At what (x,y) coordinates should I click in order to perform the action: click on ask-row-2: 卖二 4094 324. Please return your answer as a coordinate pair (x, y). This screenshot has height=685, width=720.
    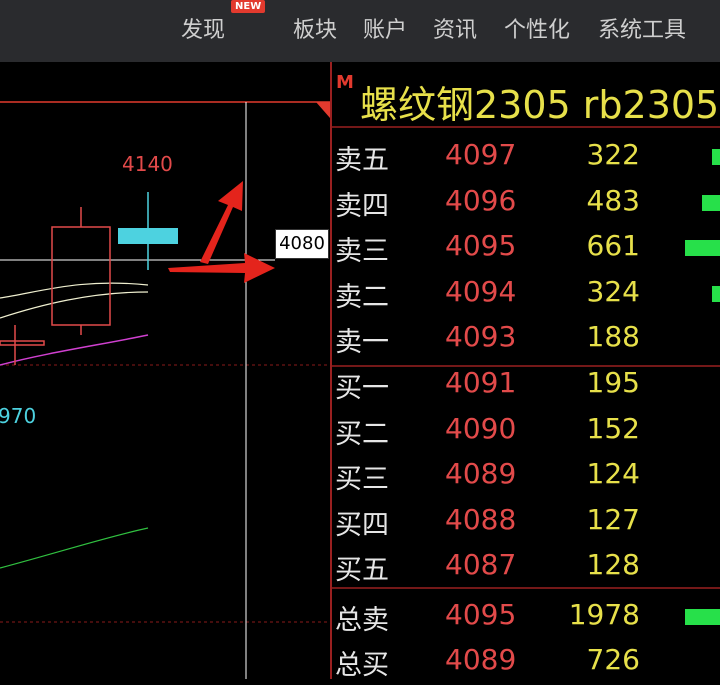
    Looking at the image, I should click on (525, 294).